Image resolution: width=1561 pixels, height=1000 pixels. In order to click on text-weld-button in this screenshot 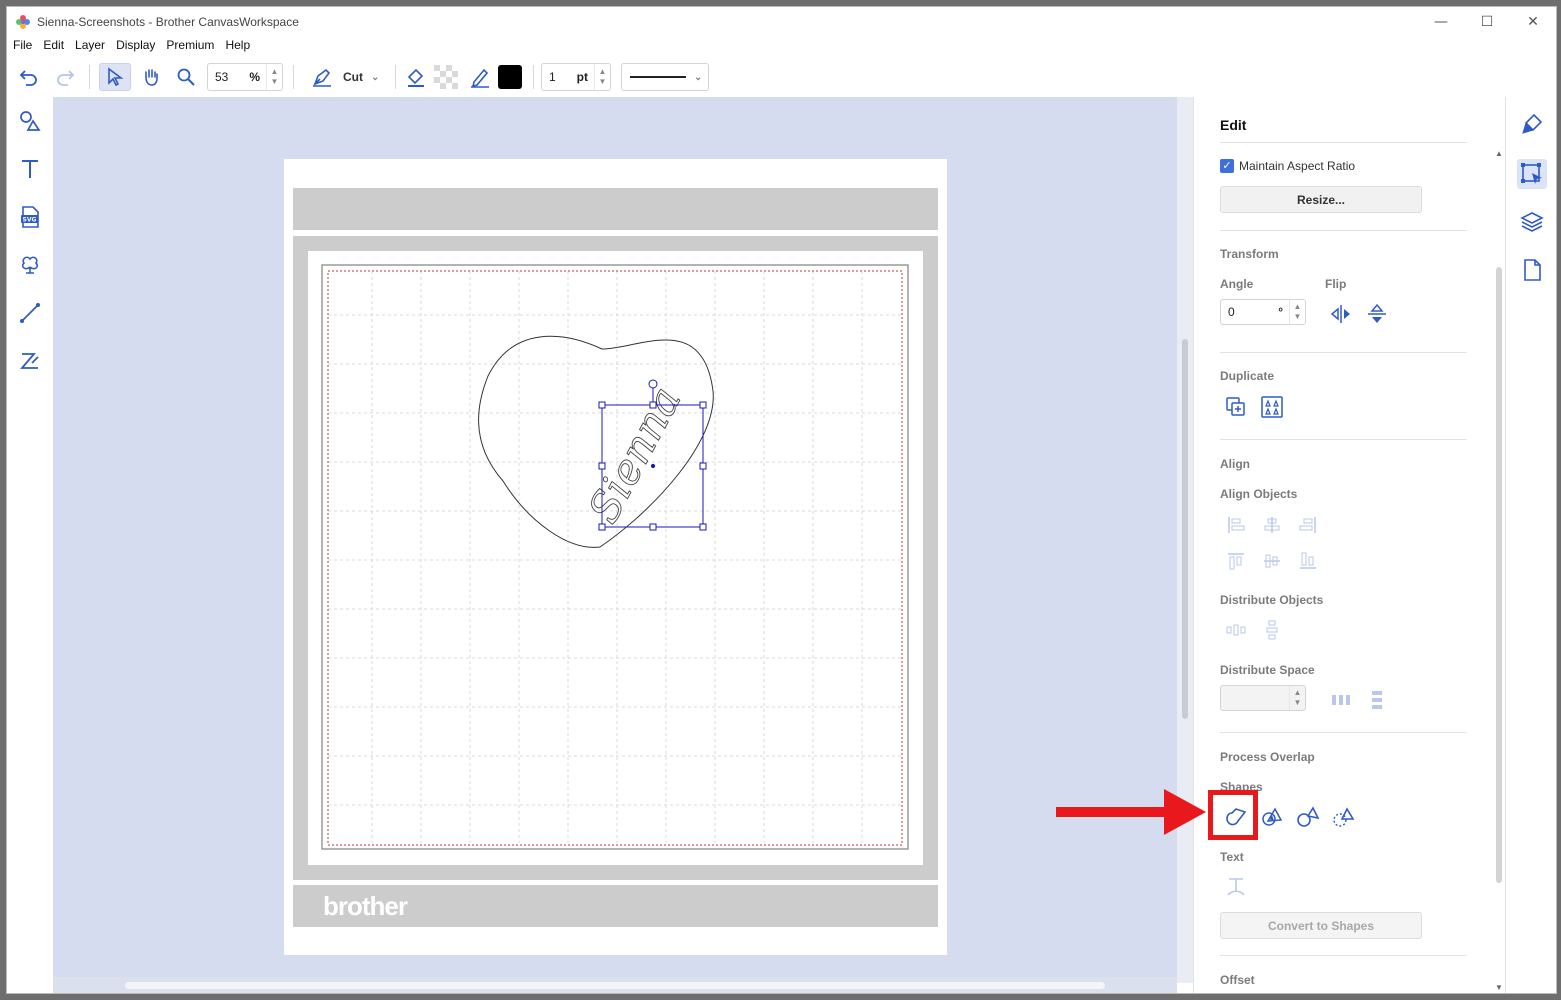, I will do `click(1236, 887)`.